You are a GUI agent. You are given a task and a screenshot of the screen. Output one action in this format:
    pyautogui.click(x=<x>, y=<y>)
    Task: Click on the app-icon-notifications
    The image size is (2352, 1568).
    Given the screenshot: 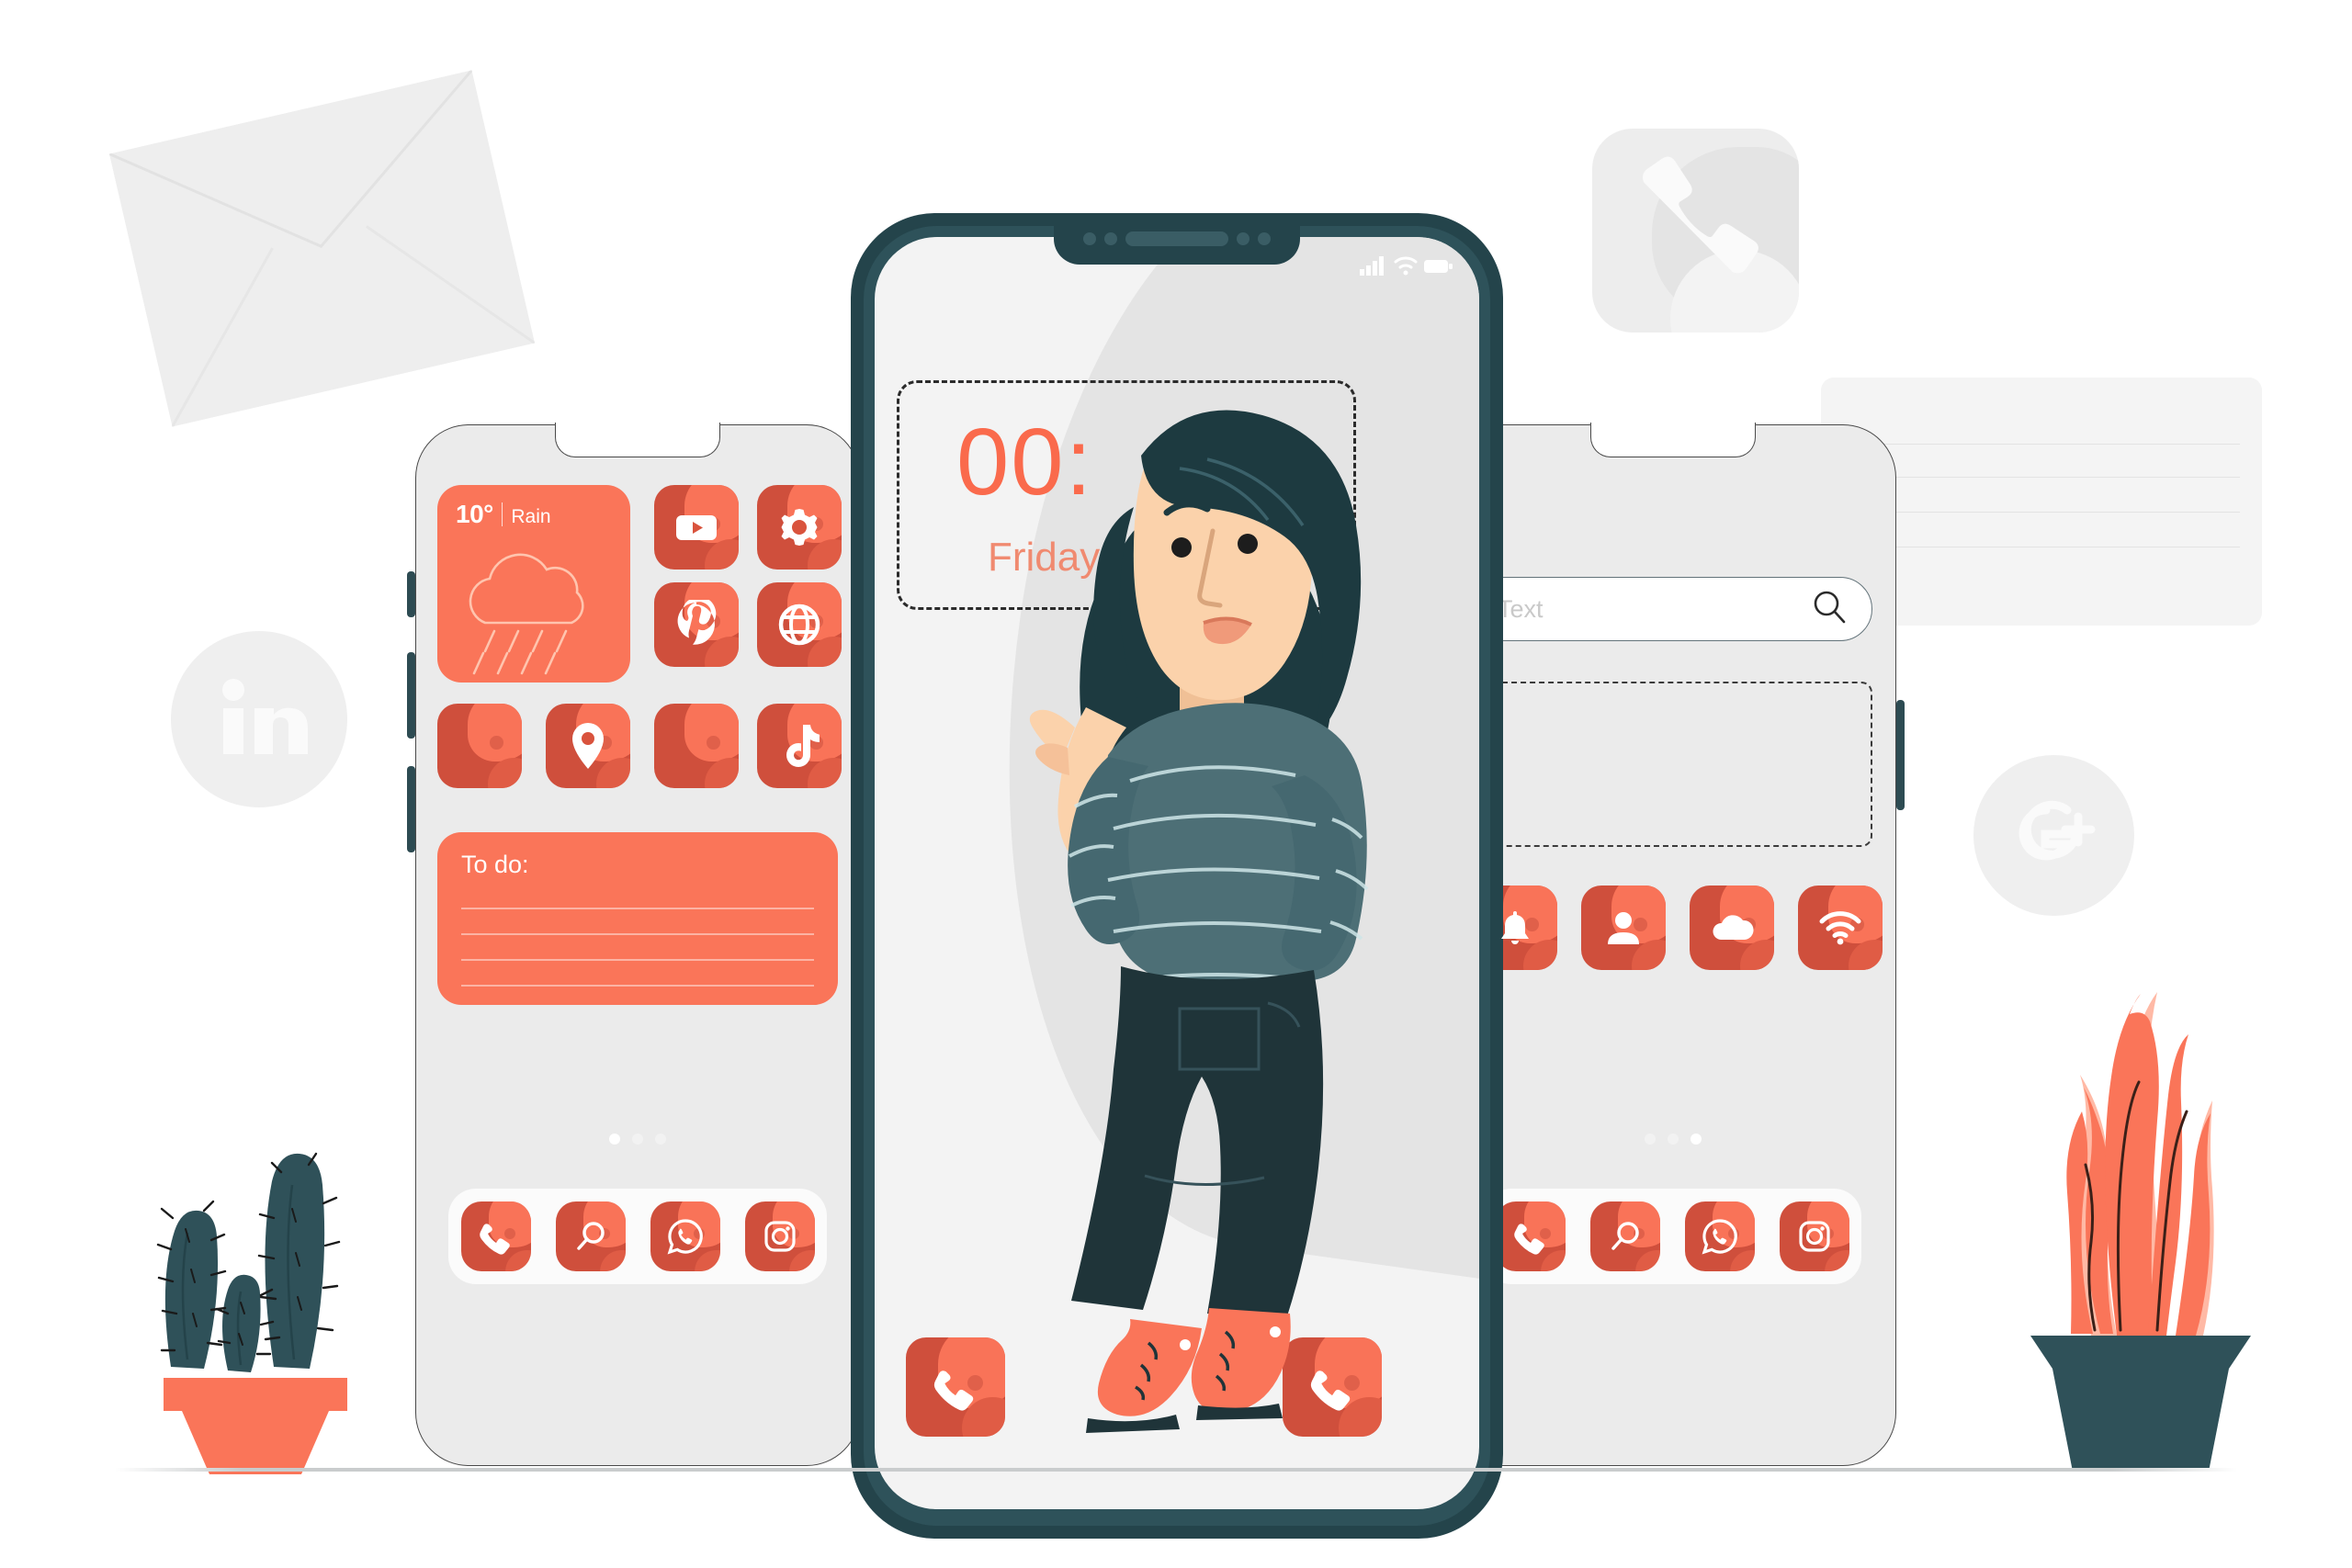 What is the action you would take?
    pyautogui.click(x=1515, y=928)
    